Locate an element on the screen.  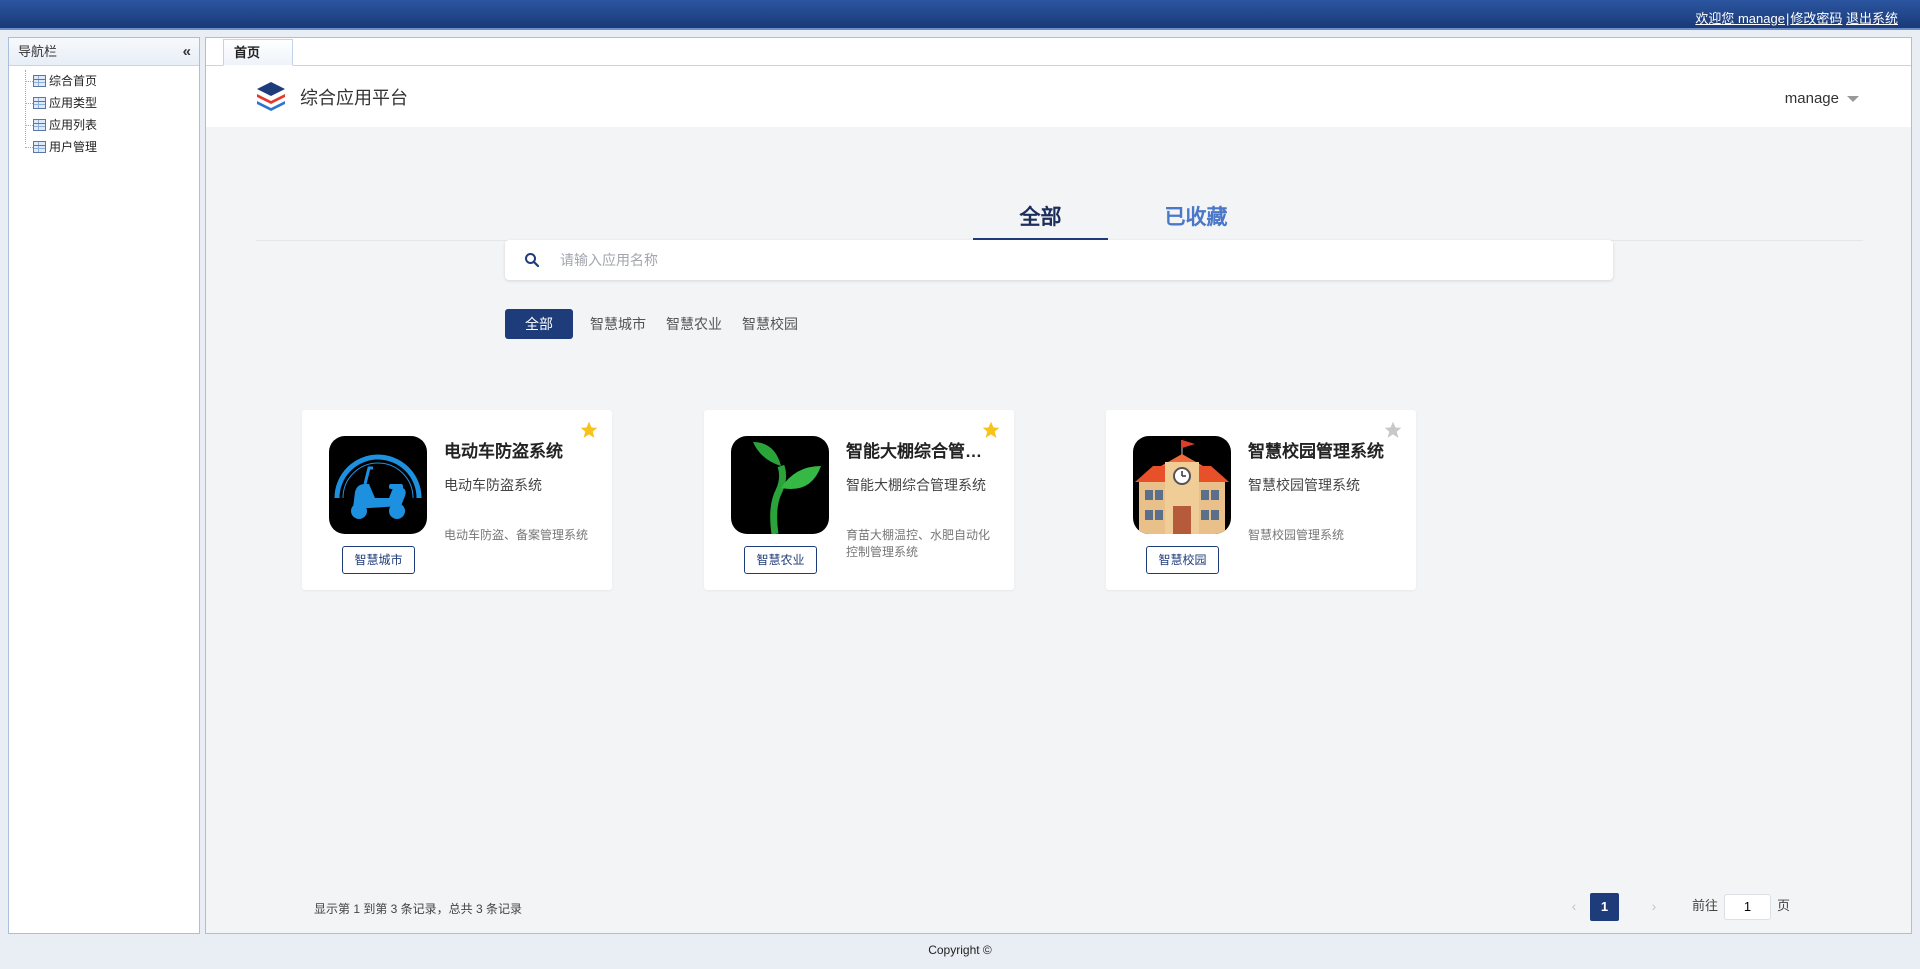
main-tabs: 全部 已收藏 is located at coordinates (1059, 219).